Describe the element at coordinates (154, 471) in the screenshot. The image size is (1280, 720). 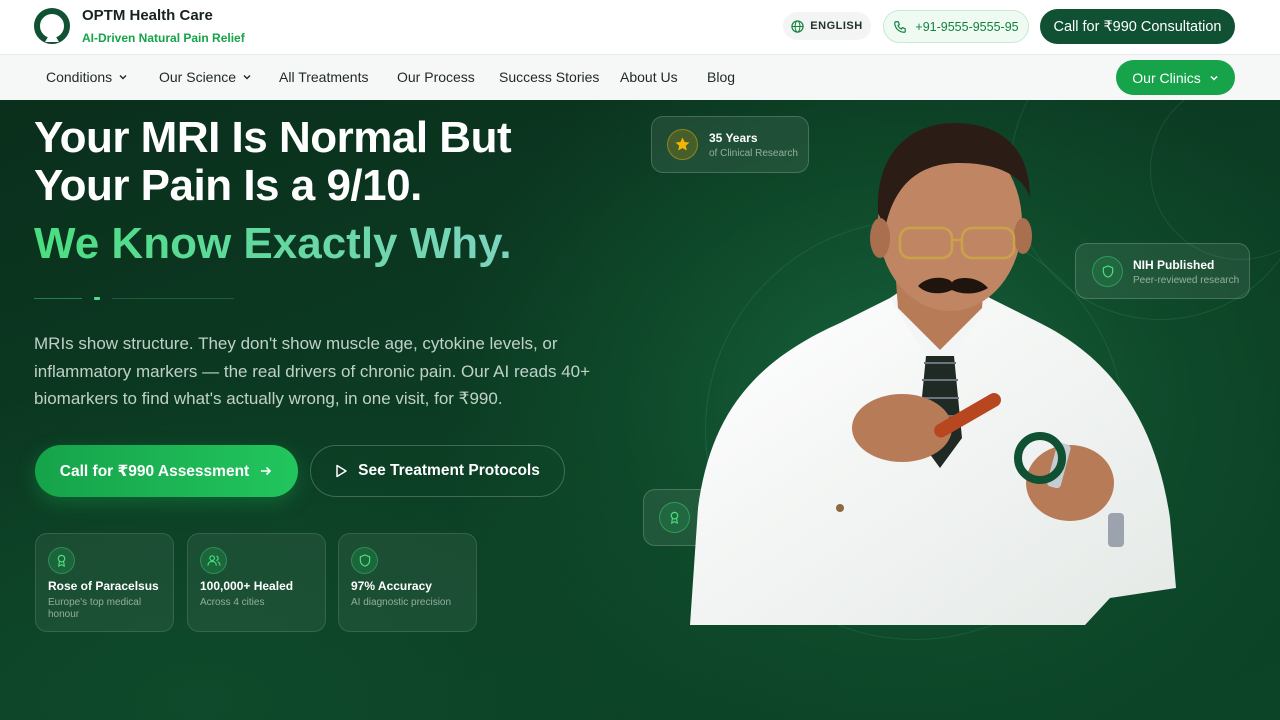
I see `cta-label: Call for ₹990 Assessment` at that location.